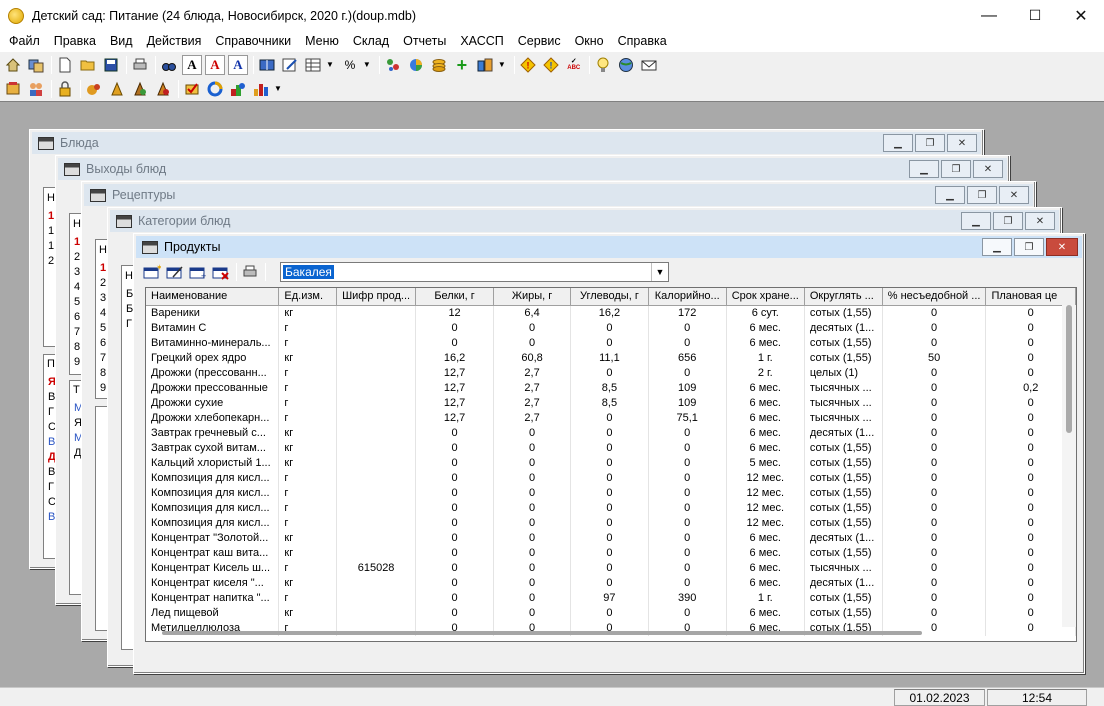 The image size is (1104, 706). What do you see at coordinates (103, 358) in the screenshot?
I see `receptury-row: 7` at bounding box center [103, 358].